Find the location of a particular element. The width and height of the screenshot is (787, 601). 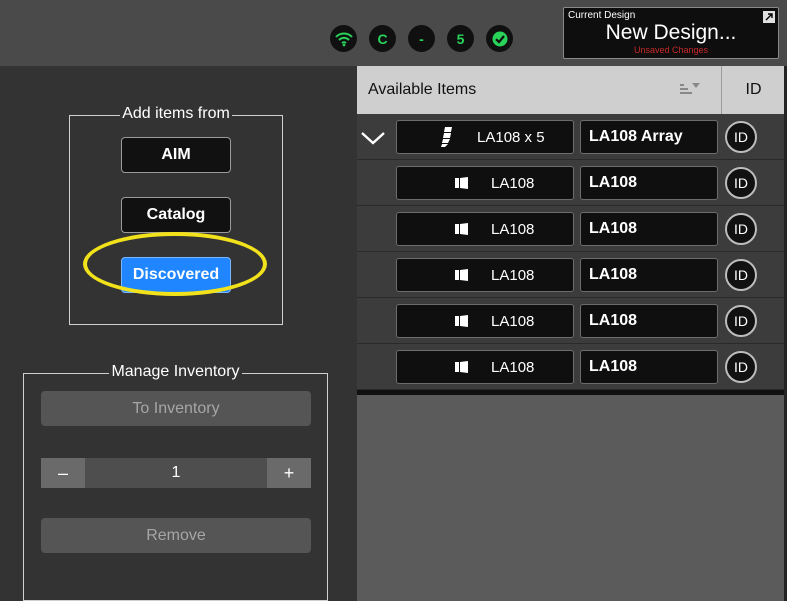

available-items-header: Available Items is located at coordinates (422, 90).